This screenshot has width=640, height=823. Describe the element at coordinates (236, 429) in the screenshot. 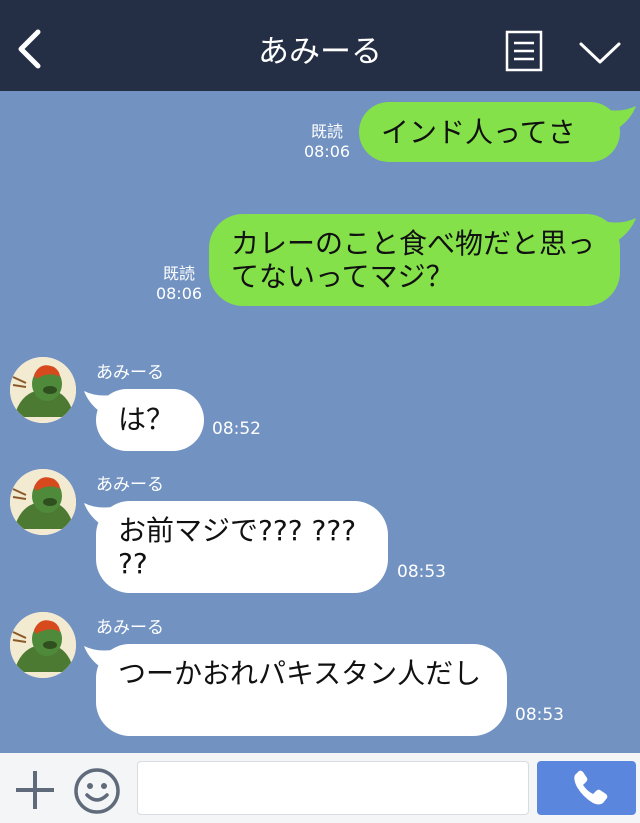

I see `message-time: 08:52` at that location.